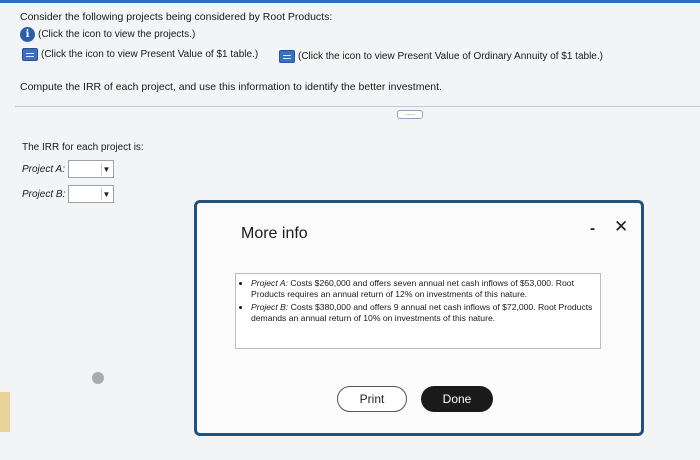 The height and width of the screenshot is (460, 700). What do you see at coordinates (350, 1) in the screenshot?
I see `top-accent-bar` at bounding box center [350, 1].